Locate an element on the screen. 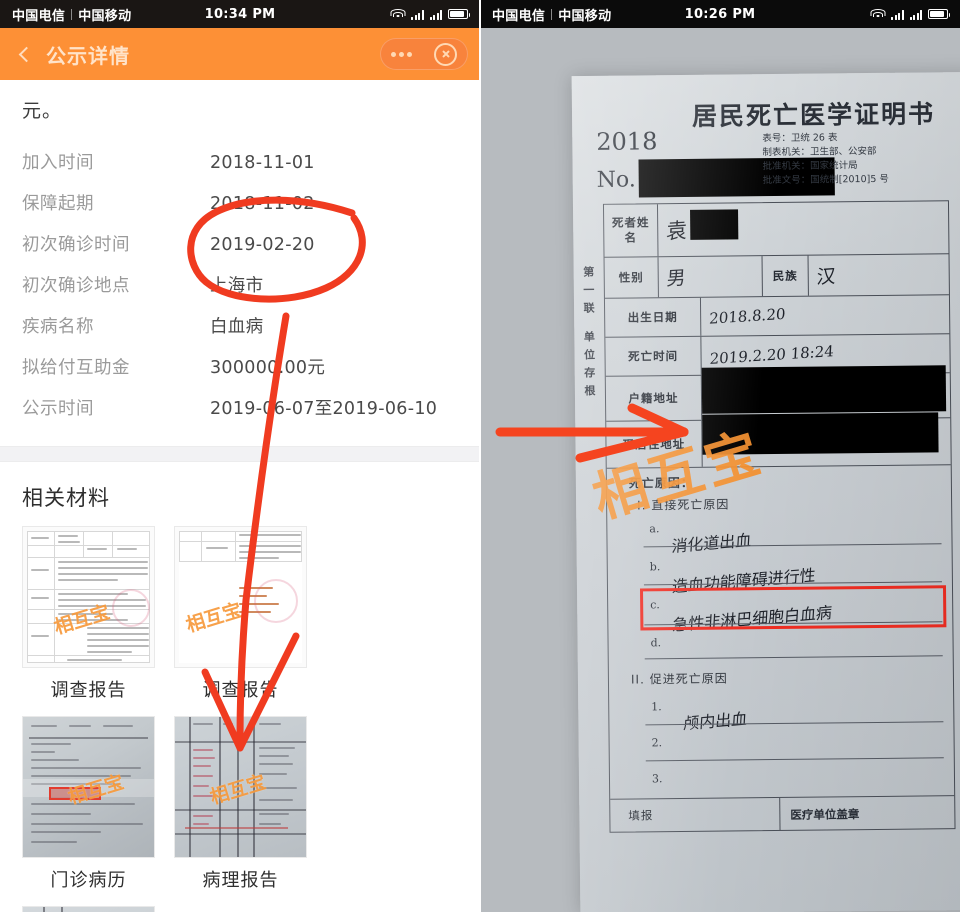 The image size is (960, 912). cause-item-key: 2. is located at coordinates (657, 743).